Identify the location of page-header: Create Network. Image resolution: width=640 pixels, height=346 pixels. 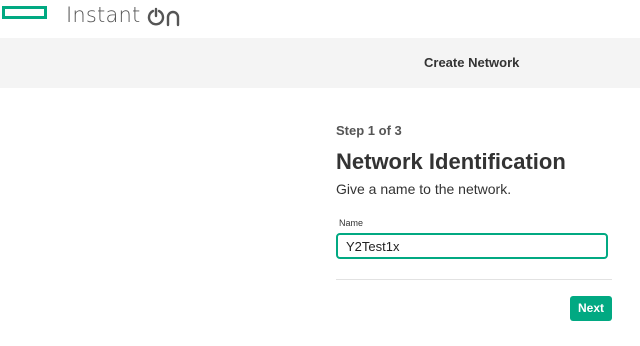
(320, 63).